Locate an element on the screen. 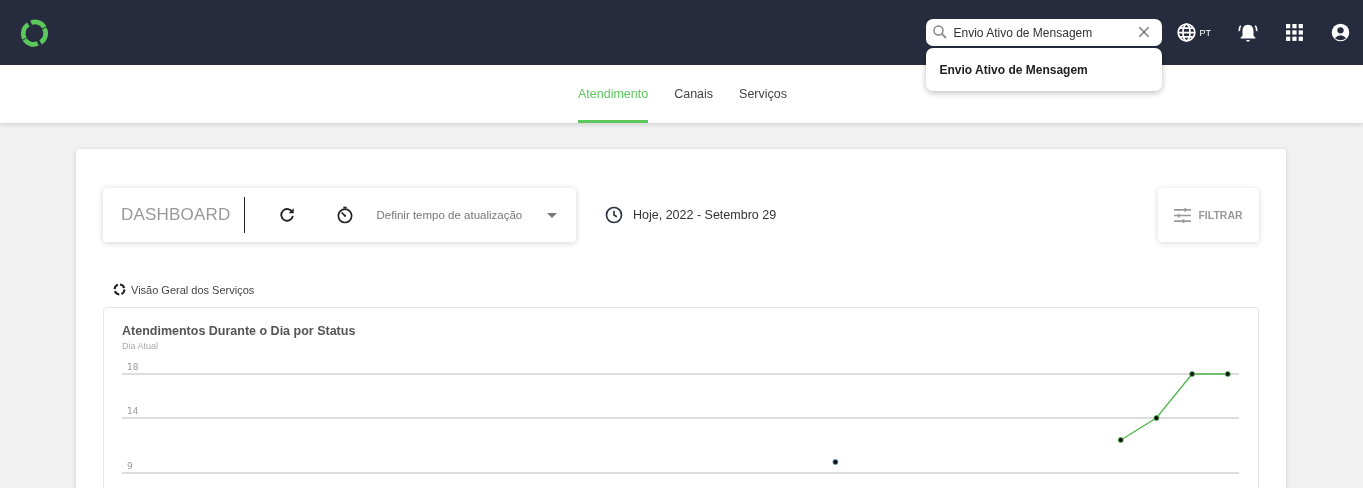  chart-subtitle: Dia Atual is located at coordinates (141, 346).